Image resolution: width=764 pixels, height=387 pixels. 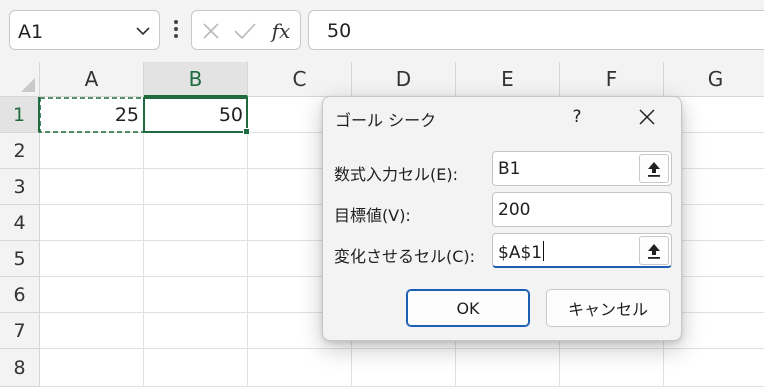 What do you see at coordinates (196, 331) in the screenshot?
I see `cell-b7` at bounding box center [196, 331].